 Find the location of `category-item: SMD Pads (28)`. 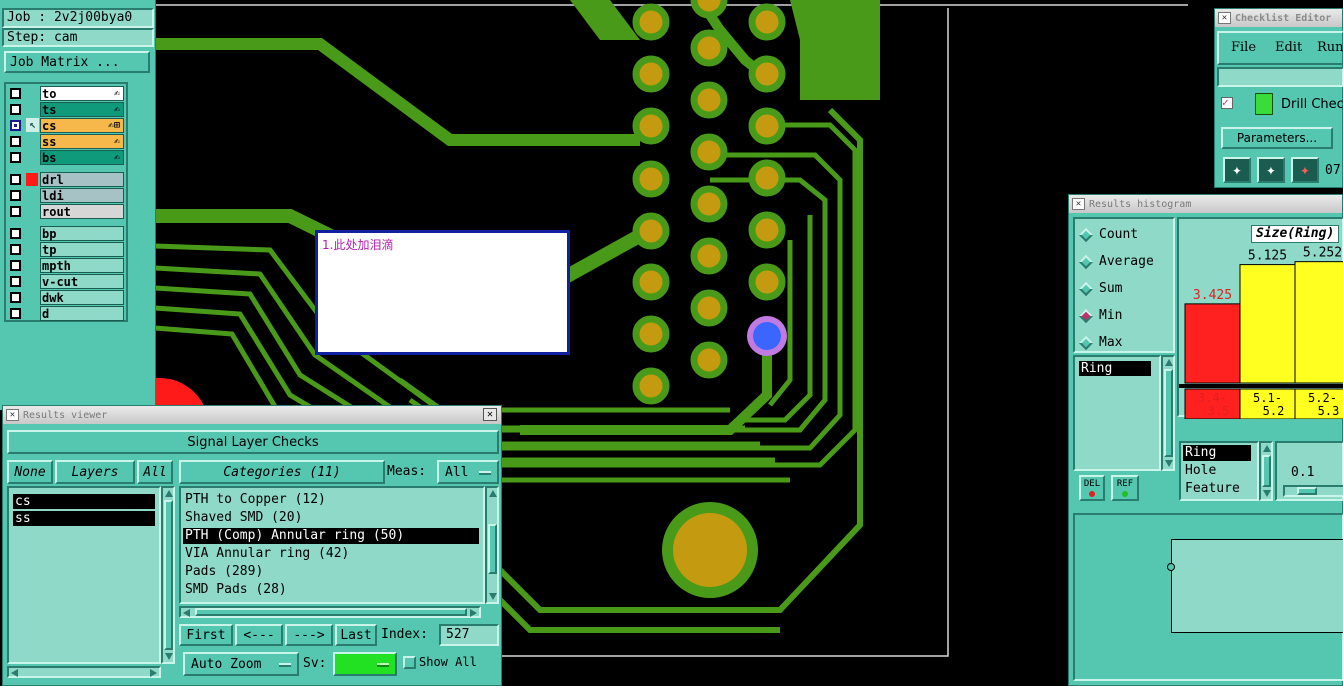

category-item: SMD Pads (28) is located at coordinates (331, 590).